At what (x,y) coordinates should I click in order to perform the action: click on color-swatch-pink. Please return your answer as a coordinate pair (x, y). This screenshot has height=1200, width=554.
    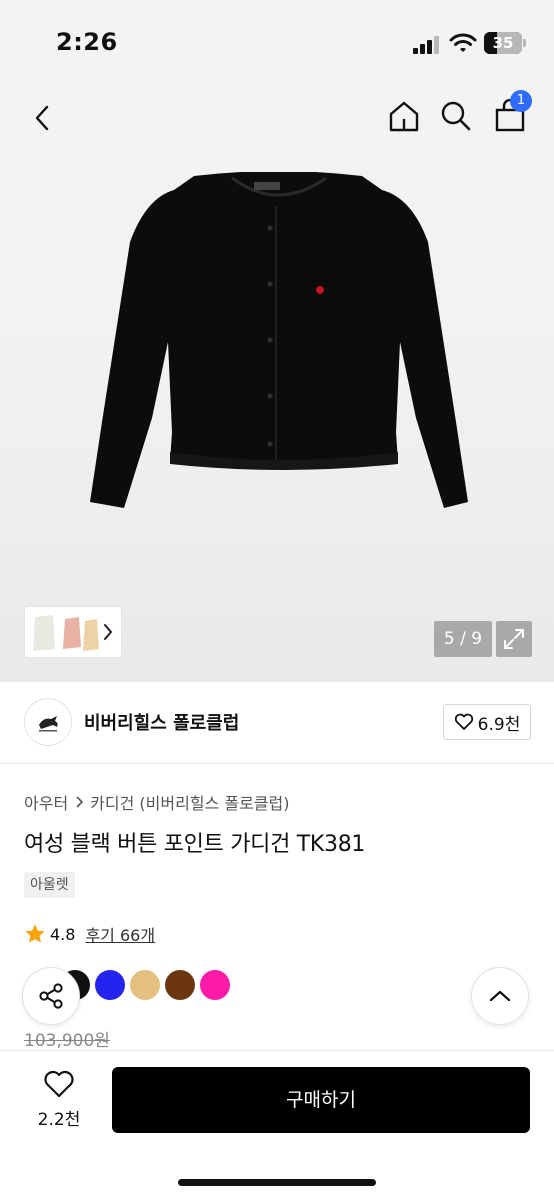
    Looking at the image, I should click on (215, 985).